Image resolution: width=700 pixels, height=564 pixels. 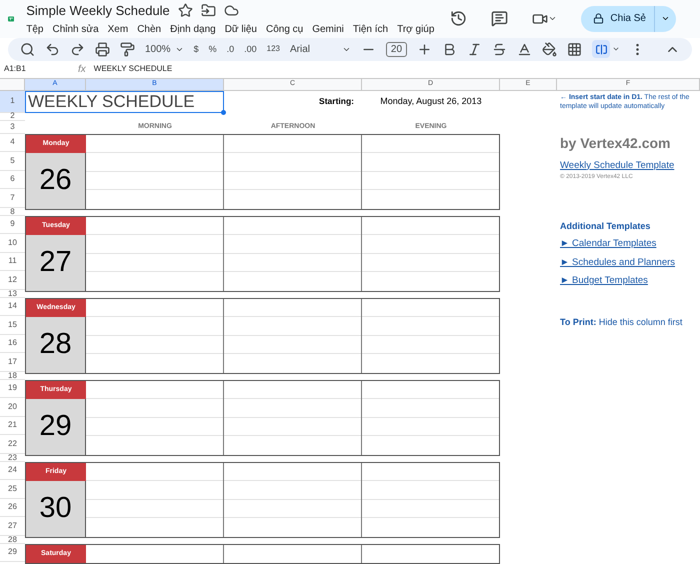 I want to click on menu-item: Dữ liệu, so click(x=240, y=30).